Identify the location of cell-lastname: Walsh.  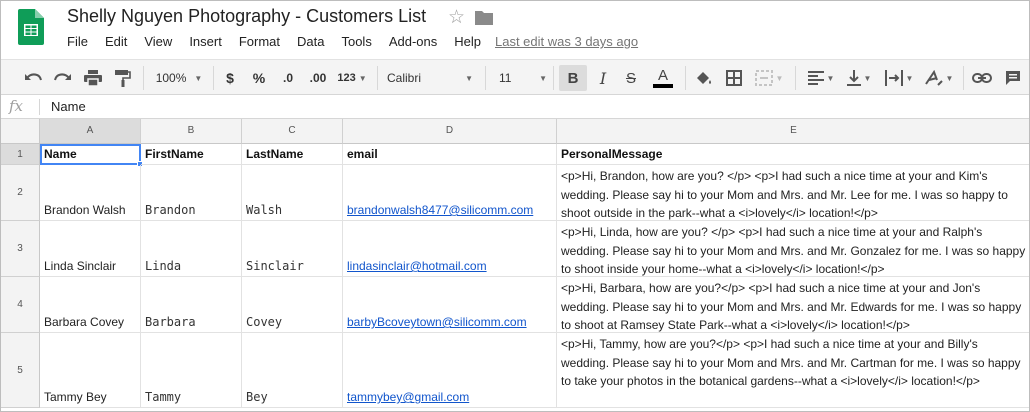
(292, 193).